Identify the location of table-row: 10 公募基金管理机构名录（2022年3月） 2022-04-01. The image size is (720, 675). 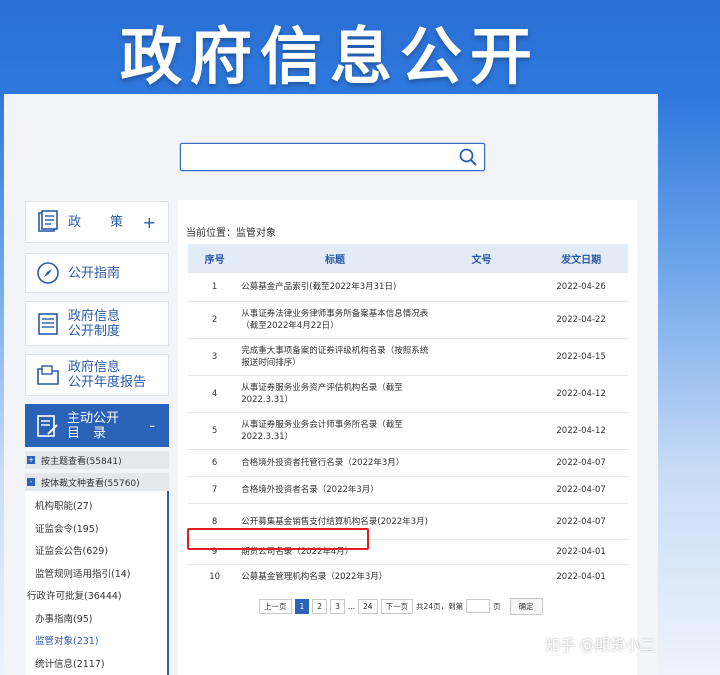
(408, 577).